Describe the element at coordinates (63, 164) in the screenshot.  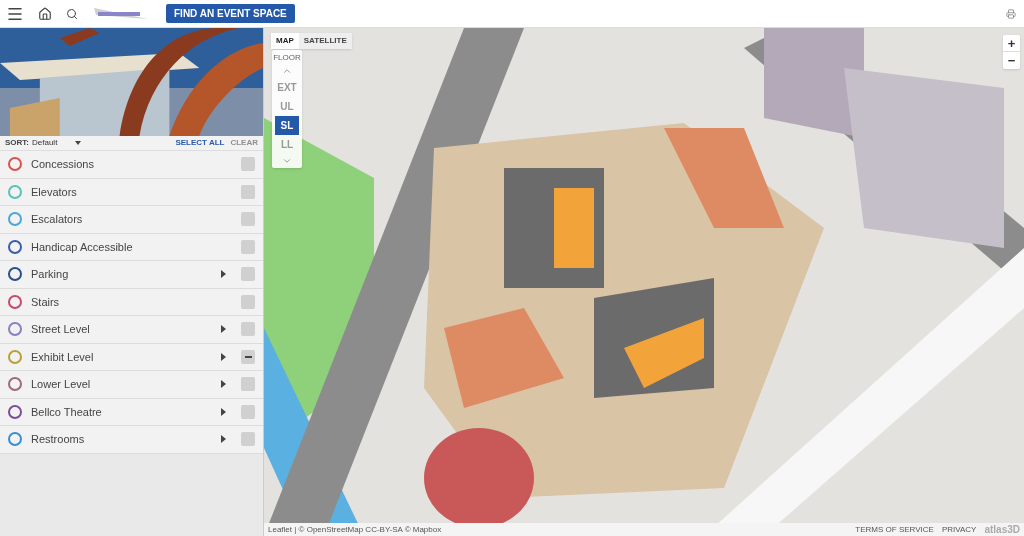
I see `category-label: Concessions` at that location.